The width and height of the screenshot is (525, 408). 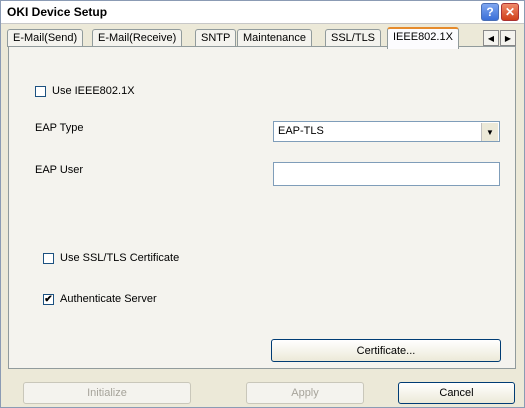 What do you see at coordinates (120, 258) in the screenshot?
I see `use-ssl-label: Use SSL/TLS Certificate` at bounding box center [120, 258].